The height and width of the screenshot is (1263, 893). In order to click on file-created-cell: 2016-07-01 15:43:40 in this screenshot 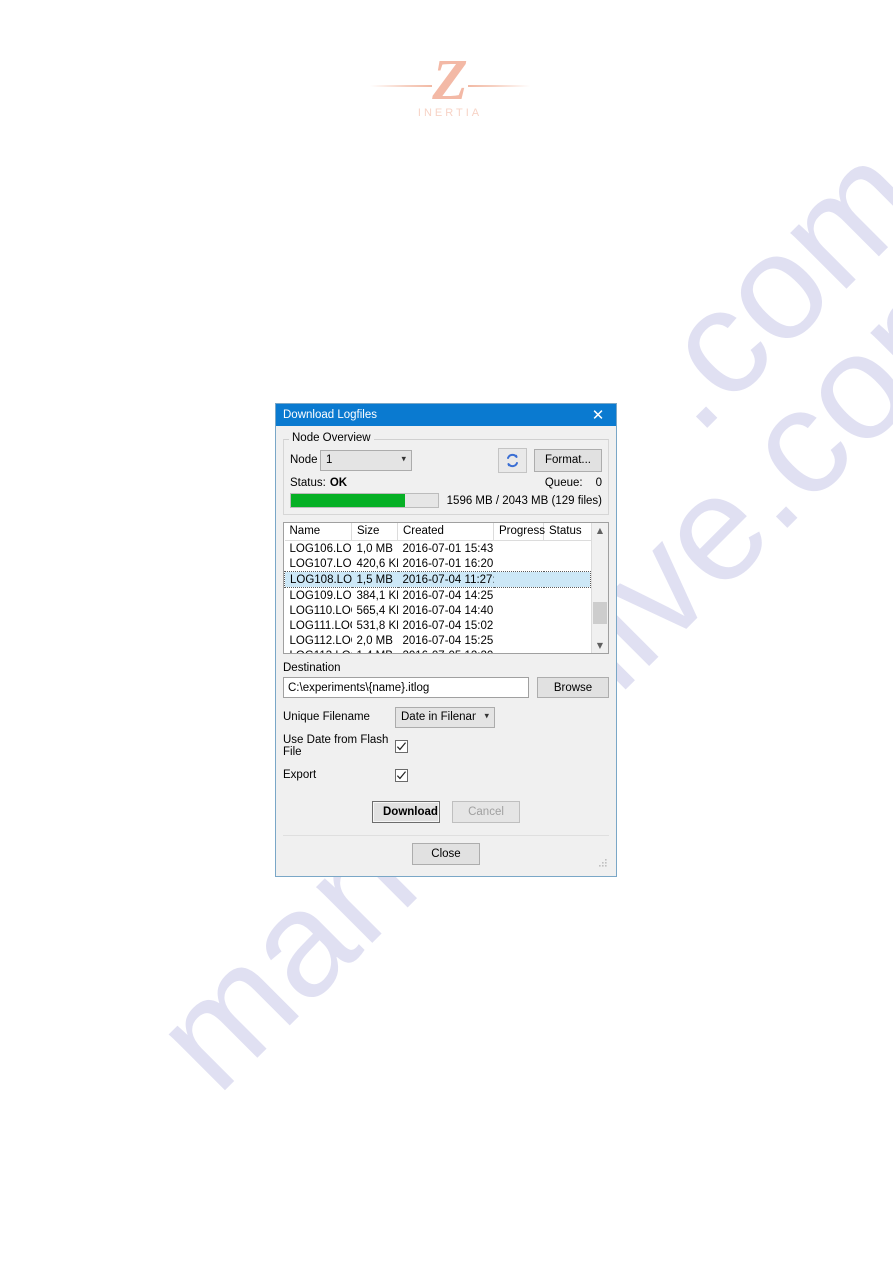, I will do `click(448, 548)`.